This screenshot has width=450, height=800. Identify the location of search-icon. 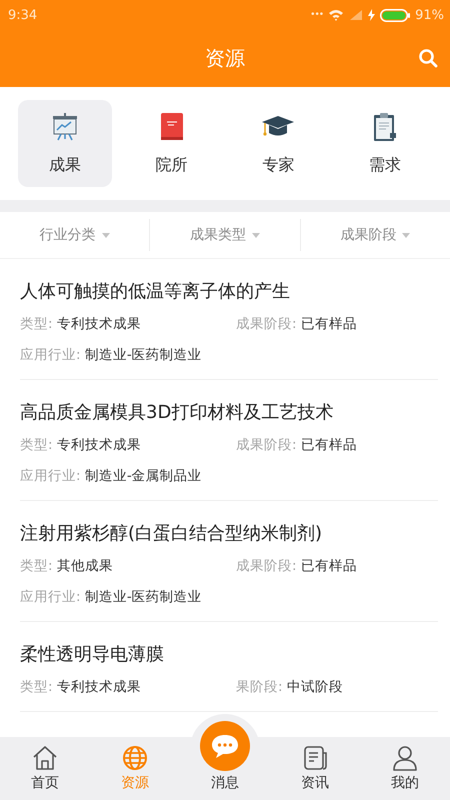
(428, 58).